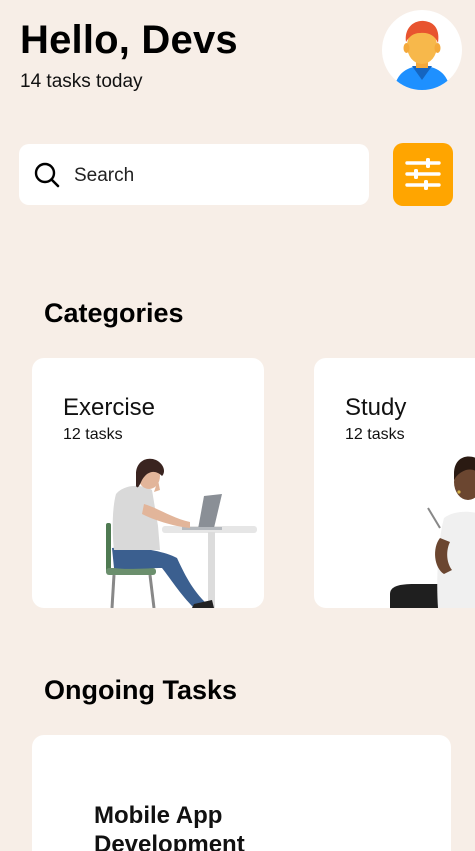  Describe the element at coordinates (194, 174) in the screenshot. I see `search-bar: Search` at that location.